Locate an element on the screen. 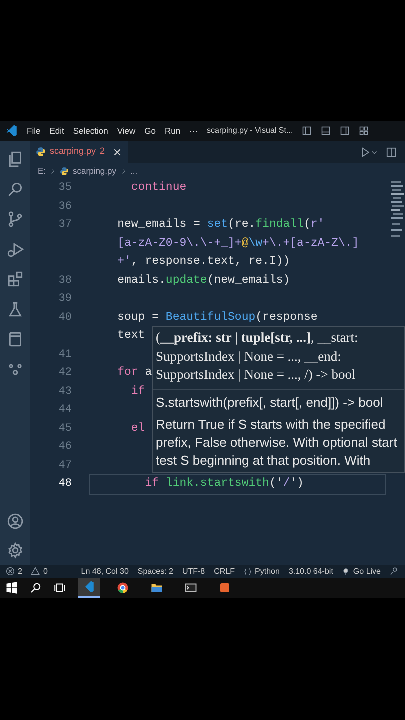 This screenshot has height=720, width=405. code-line: text is located at coordinates (131, 336).